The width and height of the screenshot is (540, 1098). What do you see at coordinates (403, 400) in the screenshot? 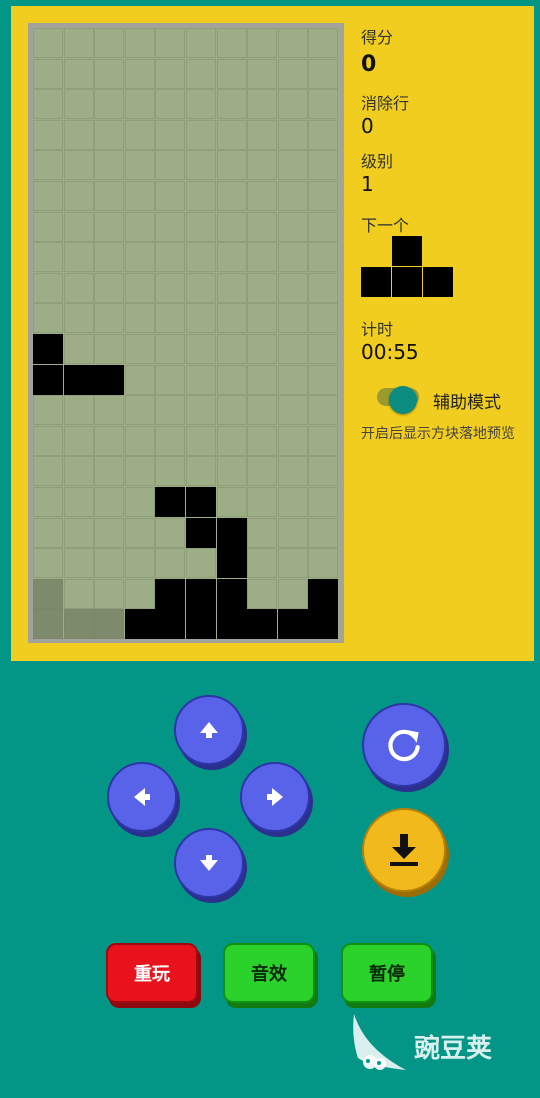
I see `assist-toggle-knob` at bounding box center [403, 400].